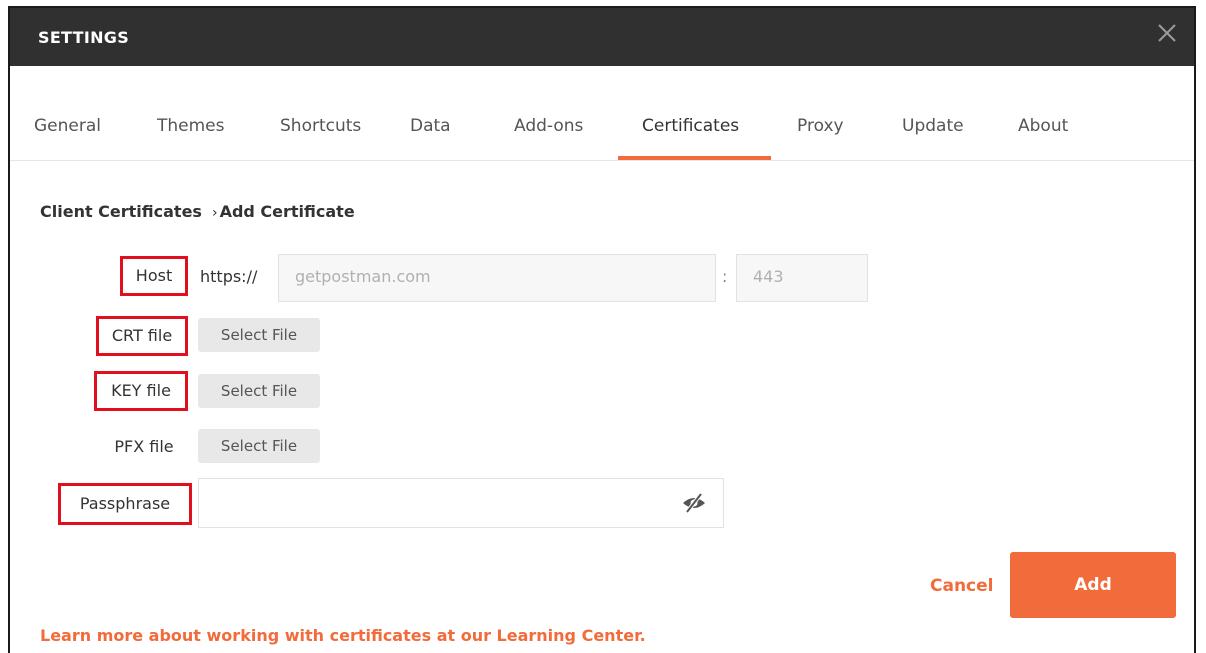  Describe the element at coordinates (259, 446) in the screenshot. I see `pfx-select-file-button: Select File` at that location.